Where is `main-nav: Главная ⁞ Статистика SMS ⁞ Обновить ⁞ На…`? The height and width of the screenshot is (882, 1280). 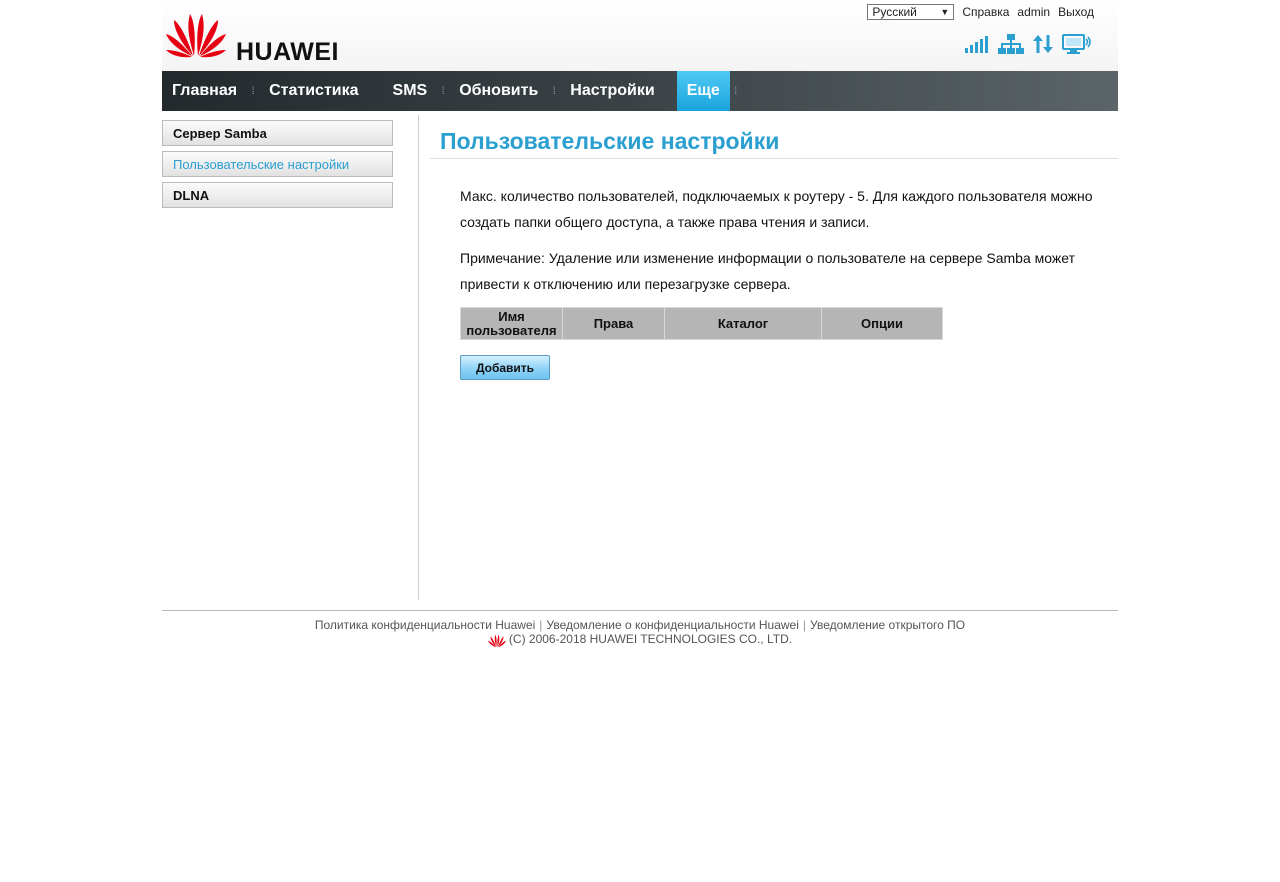
main-nav: Главная ⁞ Статистика SMS ⁞ Обновить ⁞ На… is located at coordinates (640, 91).